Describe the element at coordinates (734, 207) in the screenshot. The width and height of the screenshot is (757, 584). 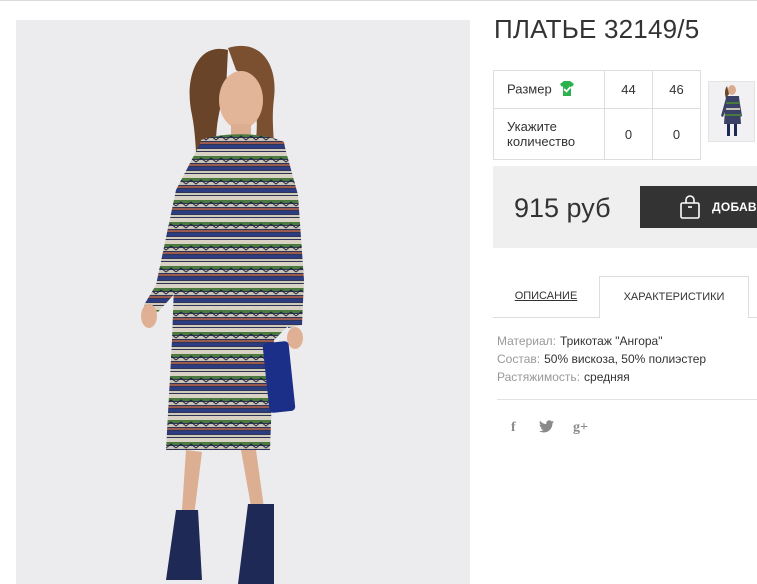
I see `add-to-cart-label: ДОБАВИТЬ В КОРЗИНУ` at that location.